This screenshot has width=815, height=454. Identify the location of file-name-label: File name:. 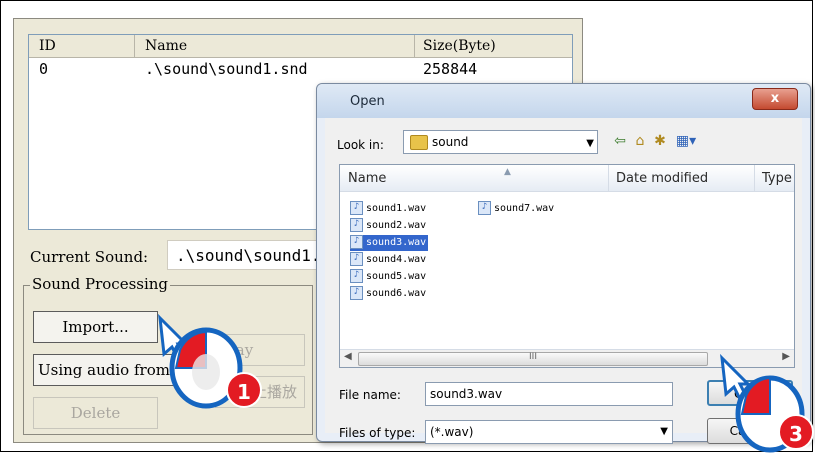
(370, 395).